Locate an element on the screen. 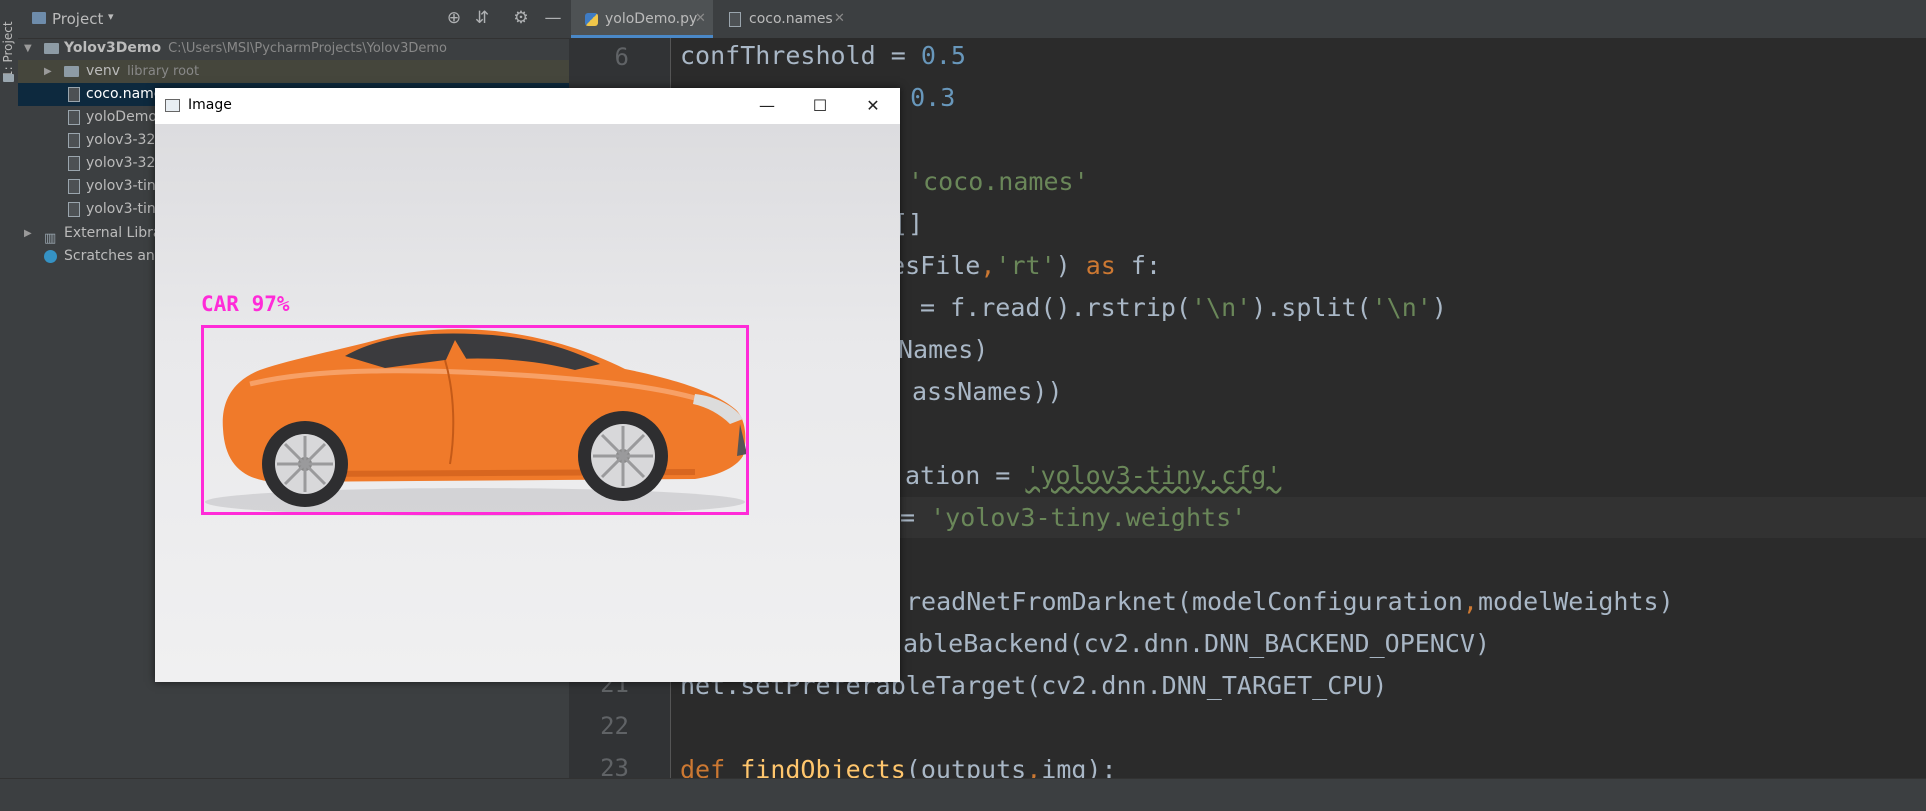 This screenshot has width=1926, height=811. tool-window-strip: 1: Project is located at coordinates (9, 405).